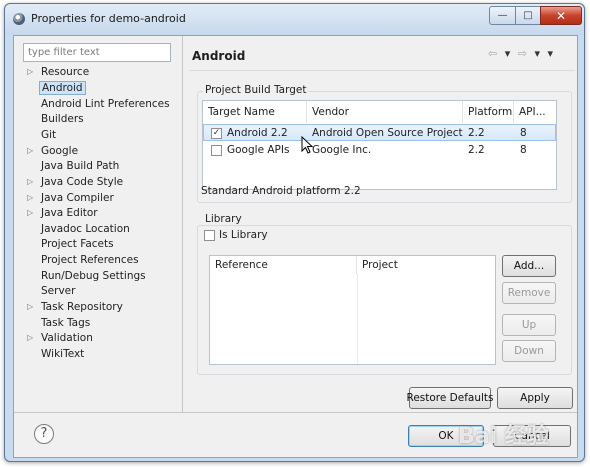  What do you see at coordinates (255, 112) in the screenshot?
I see `column-header-target-name: Target Name` at bounding box center [255, 112].